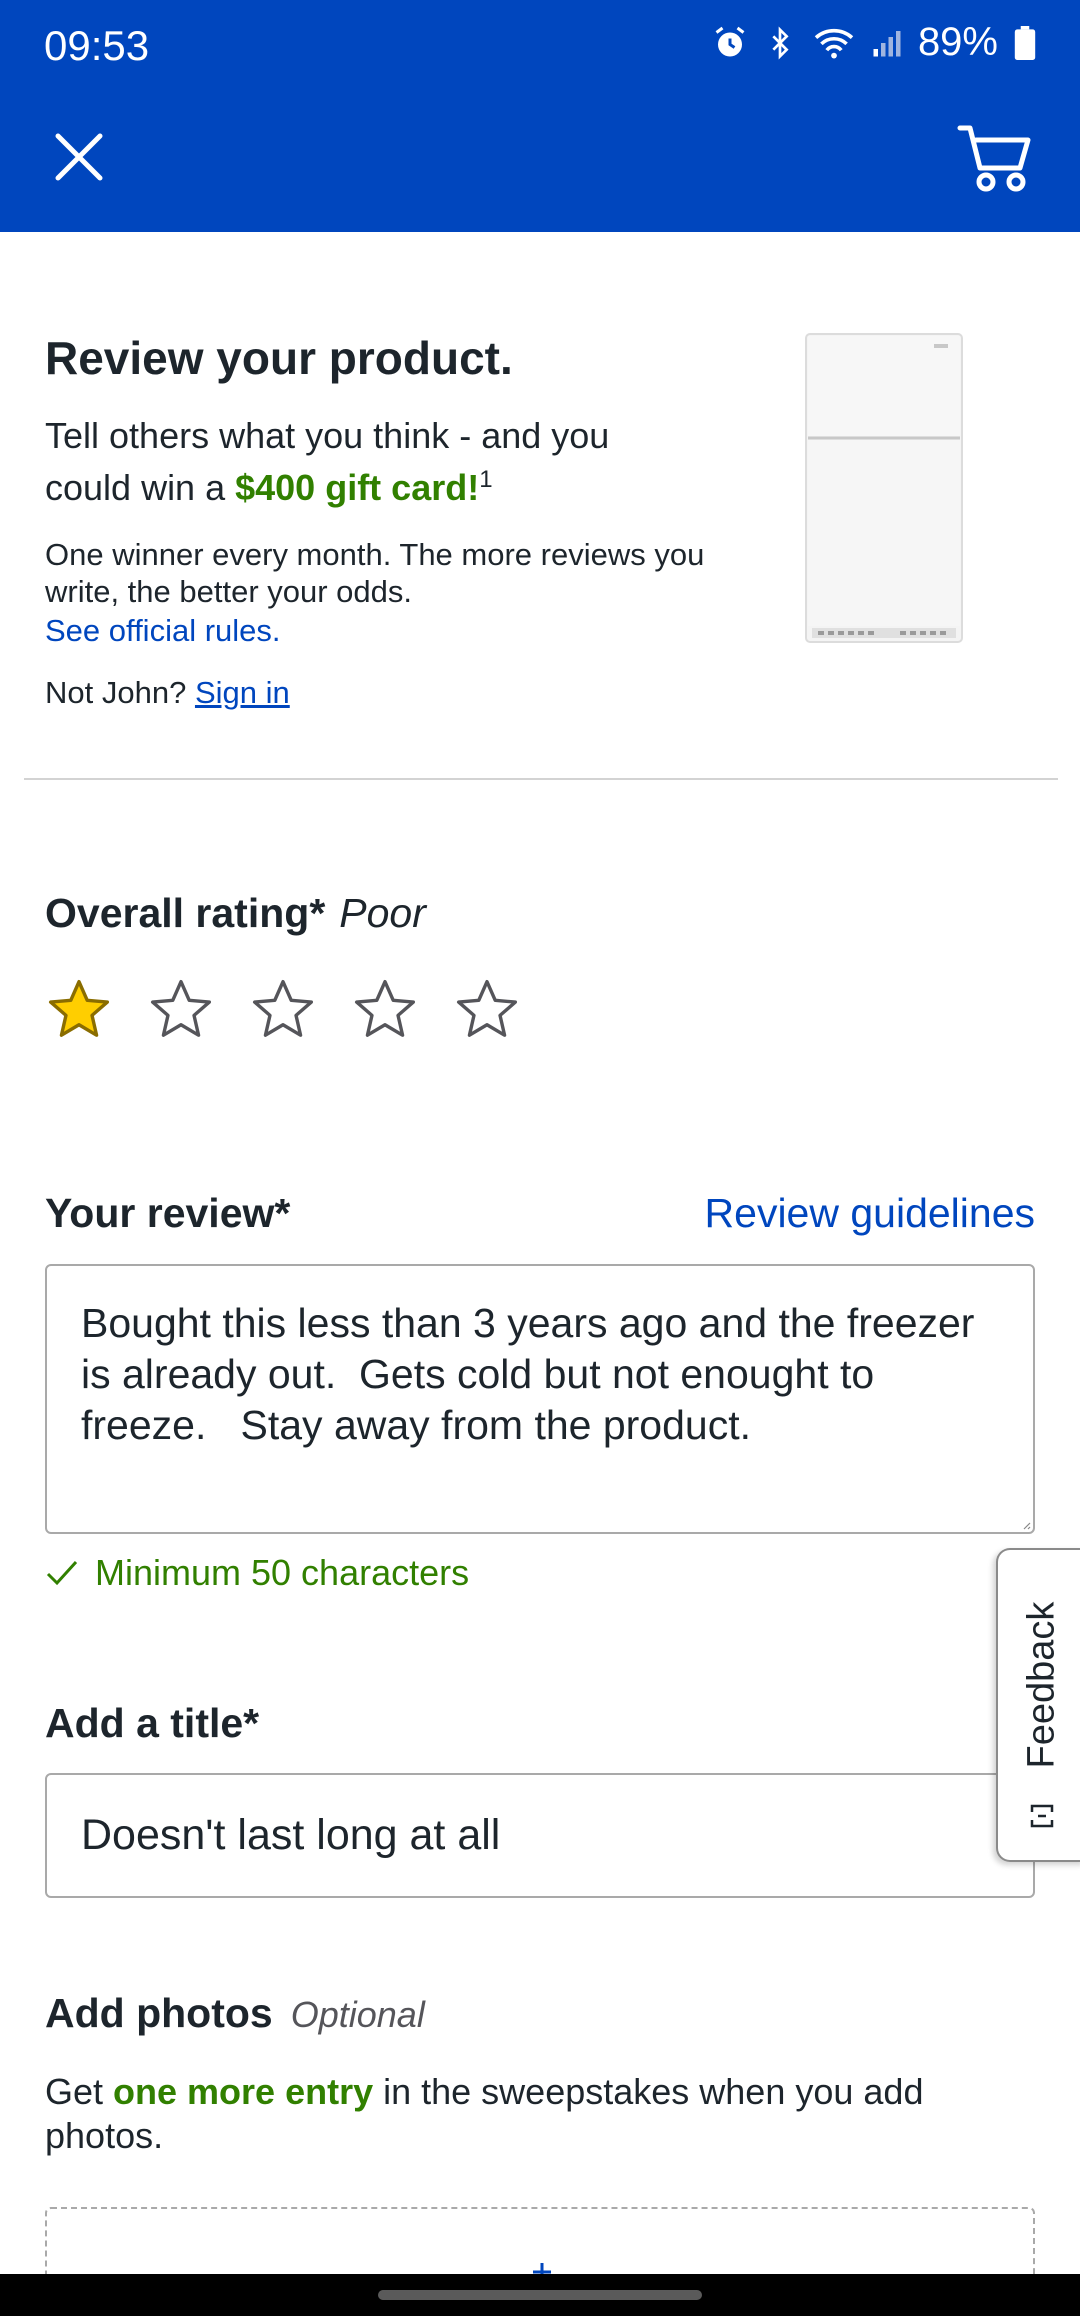 The width and height of the screenshot is (1080, 2316). What do you see at coordinates (870, 1213) in the screenshot?
I see `review-guidelines-link: Review guidelines` at bounding box center [870, 1213].